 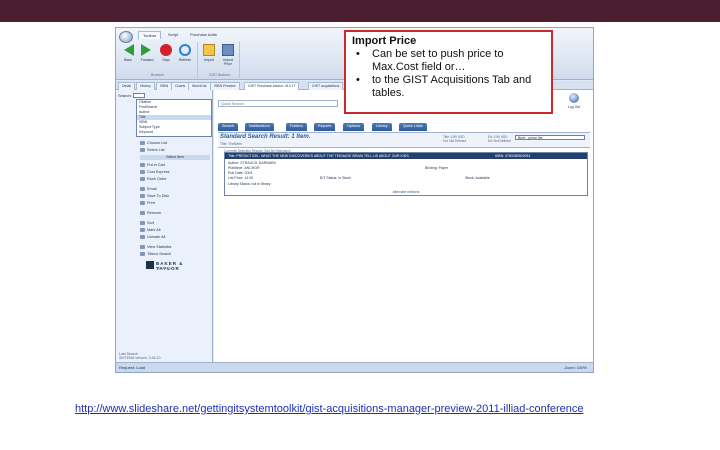 I want to click on forward-button: Forward, so click(x=147, y=53).